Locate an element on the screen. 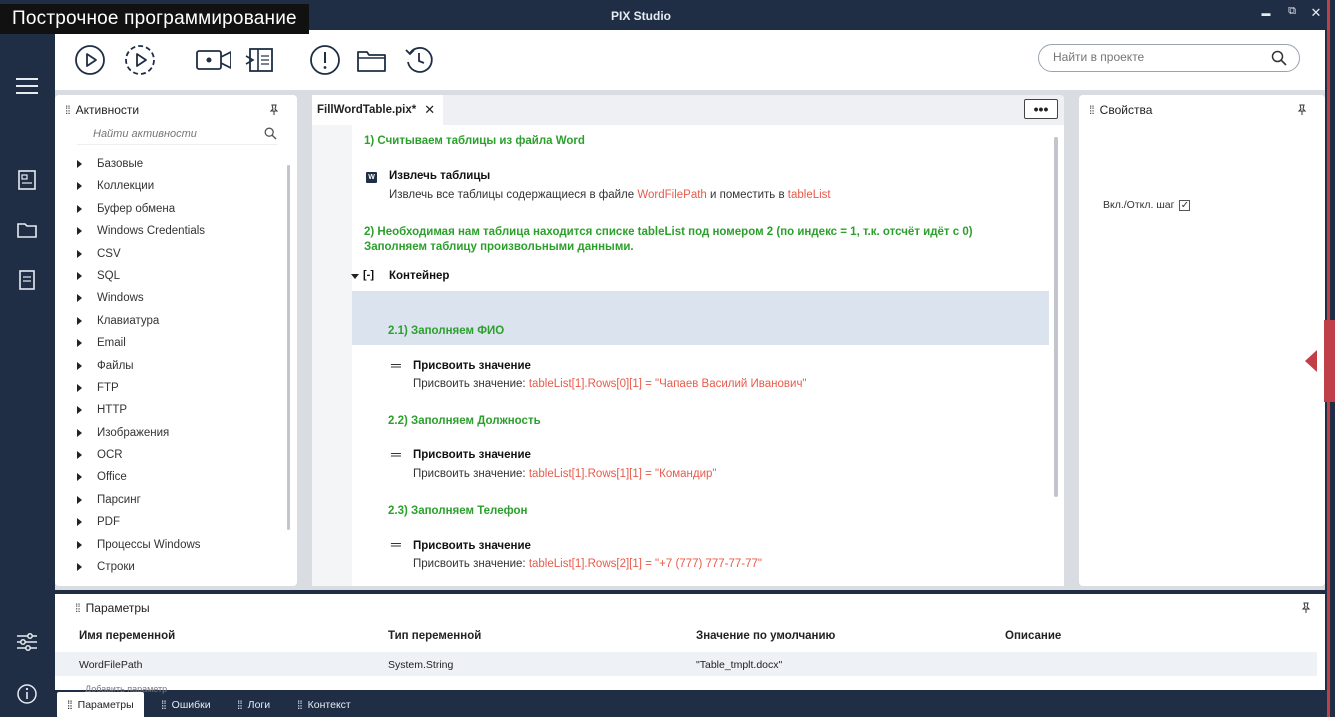  activity-category: SQL is located at coordinates (176, 276).